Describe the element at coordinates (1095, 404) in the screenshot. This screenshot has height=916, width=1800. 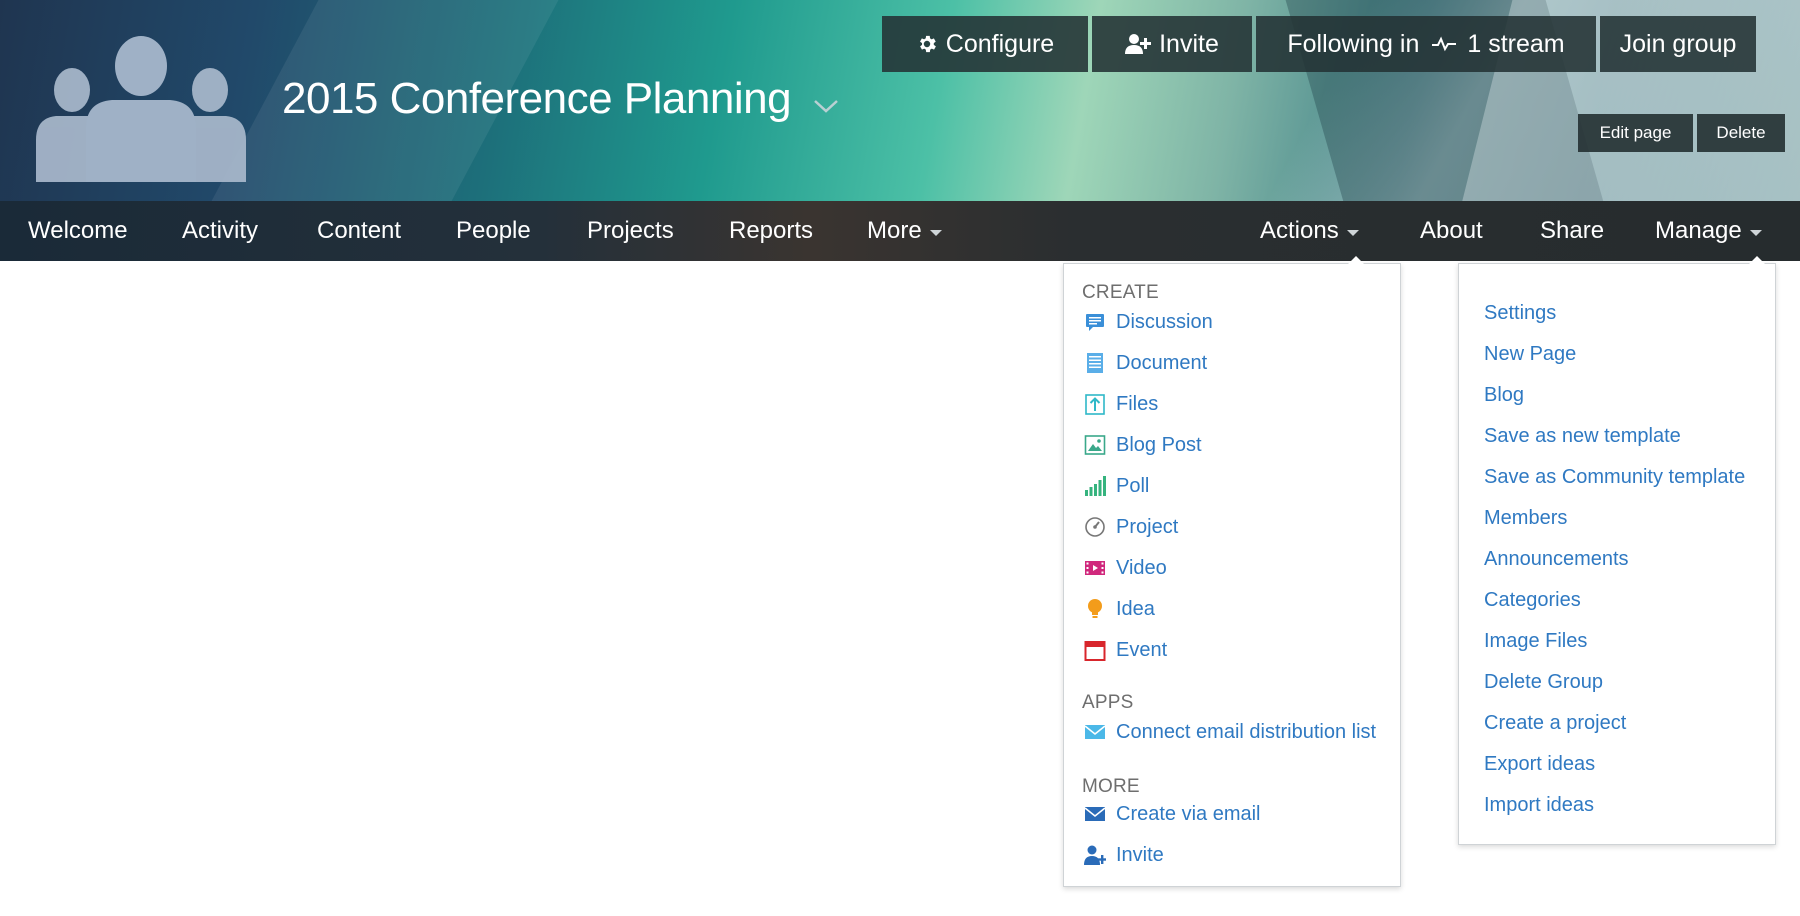
I see `upload-file-icon` at that location.